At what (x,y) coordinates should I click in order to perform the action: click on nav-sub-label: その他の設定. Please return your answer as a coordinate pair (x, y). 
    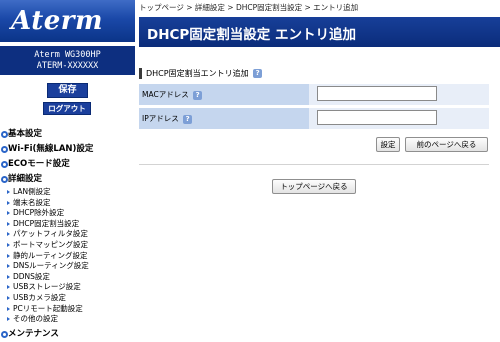
    Looking at the image, I should click on (35, 319).